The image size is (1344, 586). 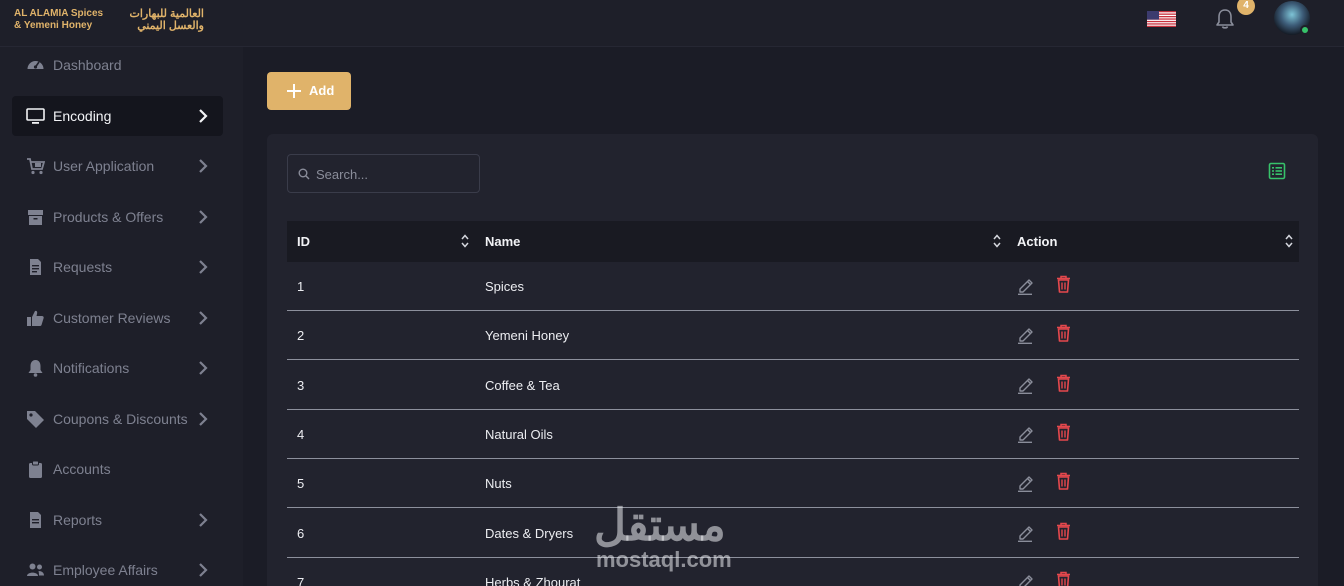 I want to click on sidebar-item-label: Accounts, so click(x=82, y=469).